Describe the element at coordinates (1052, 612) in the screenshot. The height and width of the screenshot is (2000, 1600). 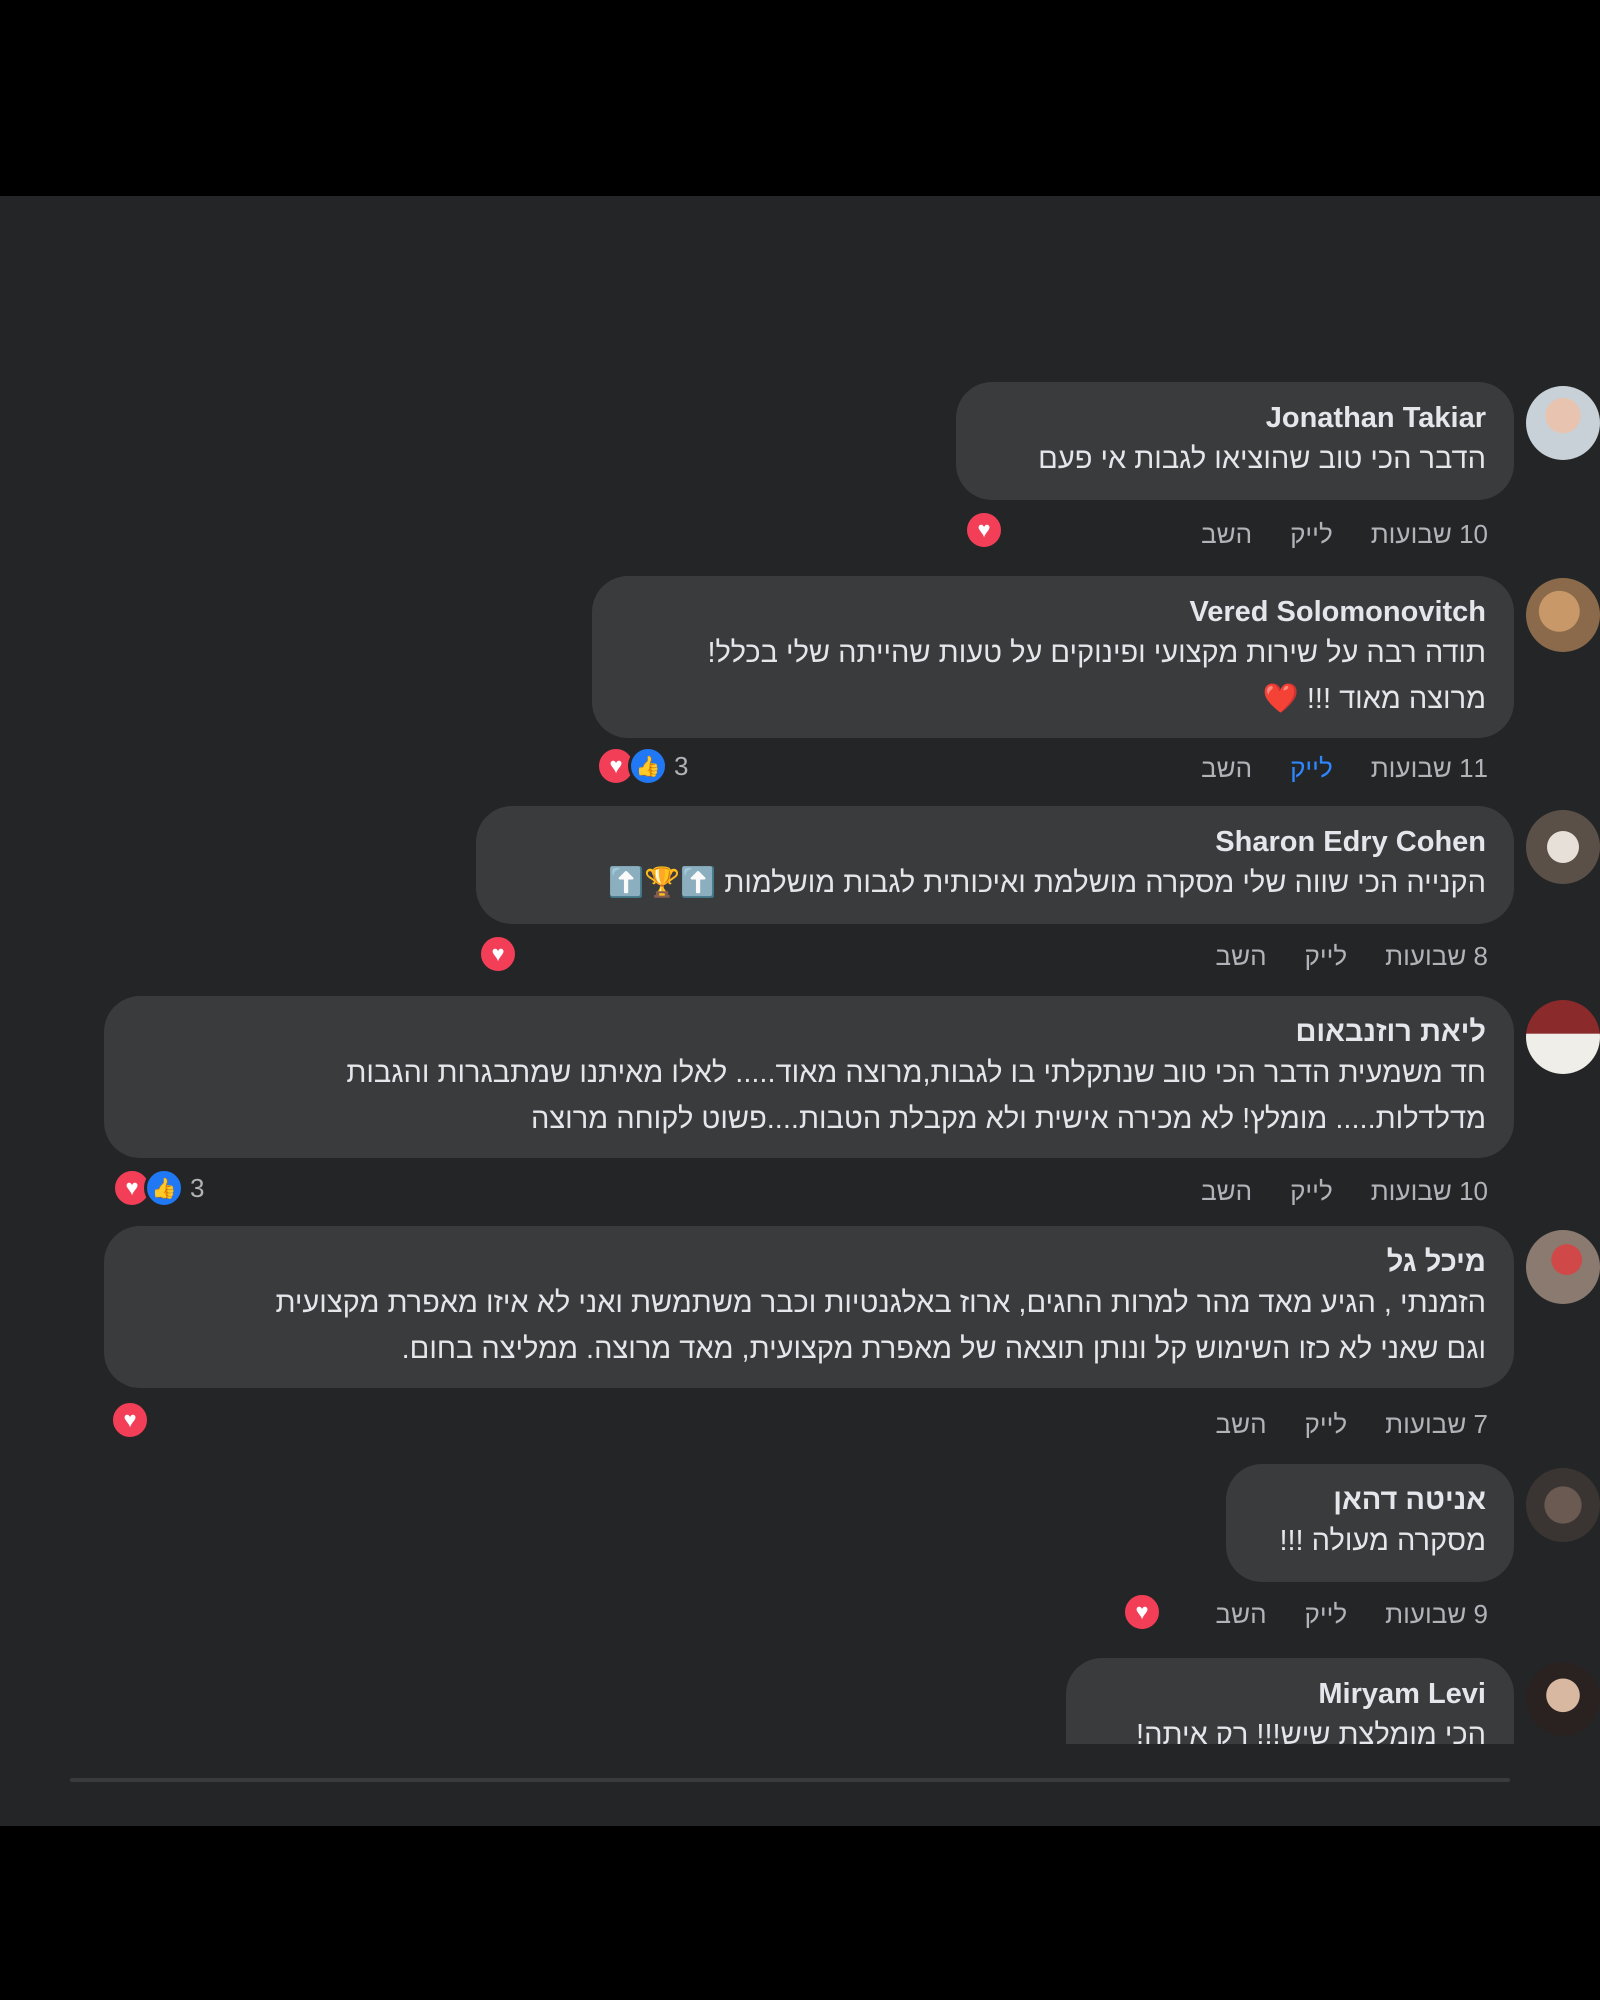
I see `comment-author: Vered Solomonovitch` at that location.